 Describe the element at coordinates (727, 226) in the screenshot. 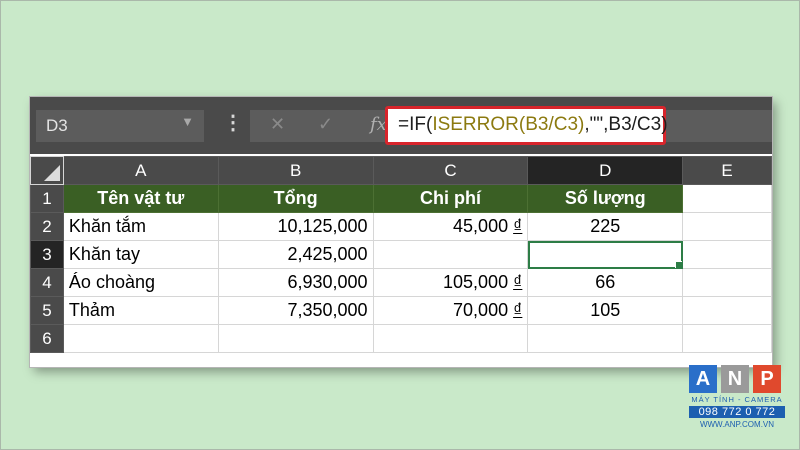

I see `cell-e2` at that location.